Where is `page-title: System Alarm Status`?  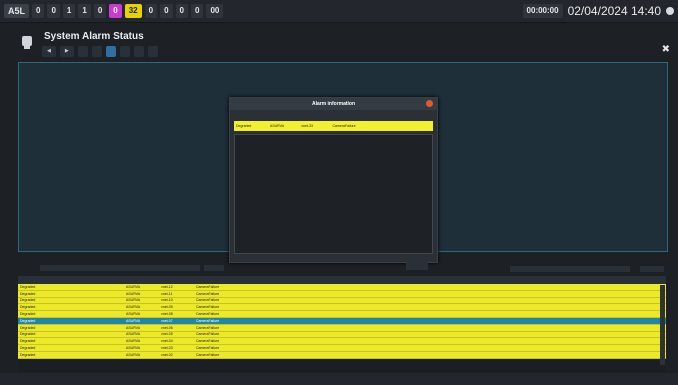
page-title: System Alarm Status is located at coordinates (94, 36).